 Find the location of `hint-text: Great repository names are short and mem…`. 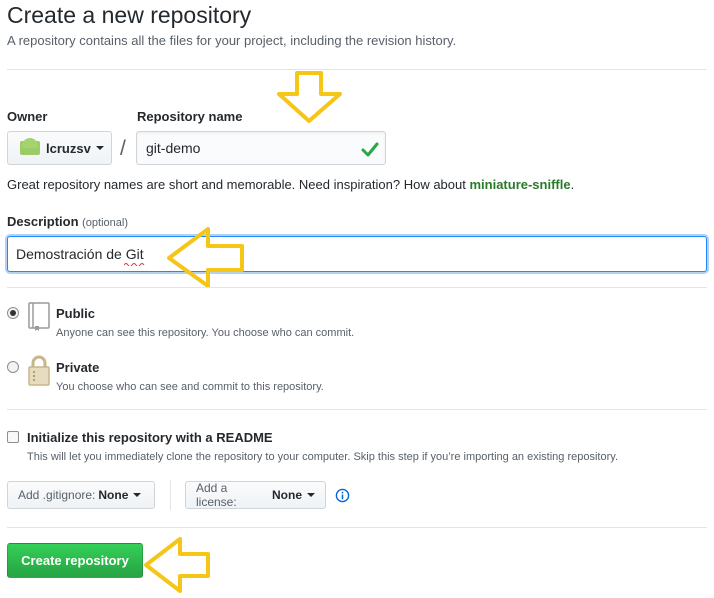

hint-text: Great repository names are short and mem… is located at coordinates (238, 184).